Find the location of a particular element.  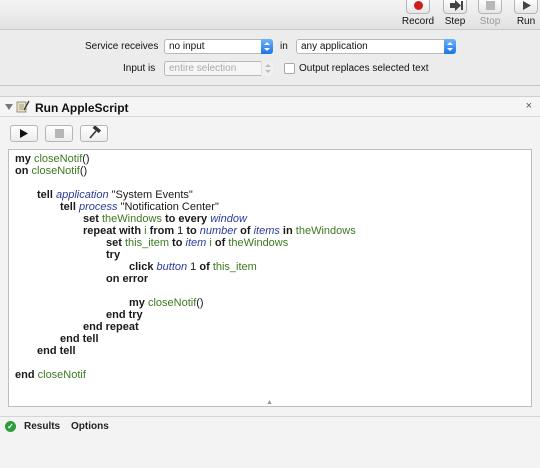

run-button: Run is located at coordinates (523, 15).